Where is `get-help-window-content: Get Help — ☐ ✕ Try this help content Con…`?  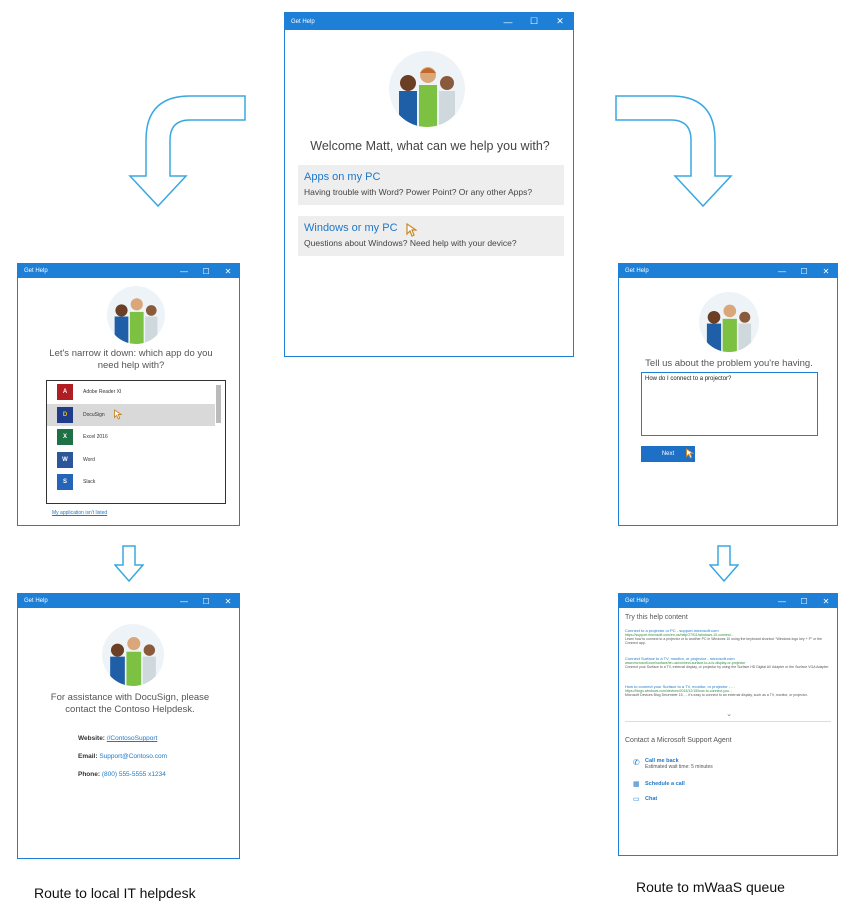
get-help-window-content: Get Help — ☐ ✕ Try this help content Con… is located at coordinates (728, 724).